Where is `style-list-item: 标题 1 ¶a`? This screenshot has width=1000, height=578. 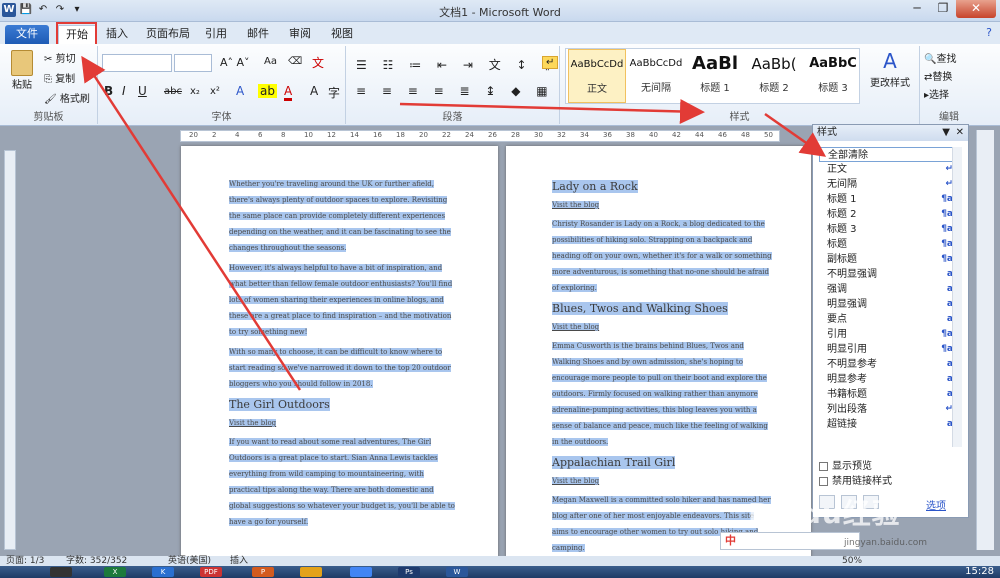
style-list-item: 标题 1 ¶a is located at coordinates (887, 199).